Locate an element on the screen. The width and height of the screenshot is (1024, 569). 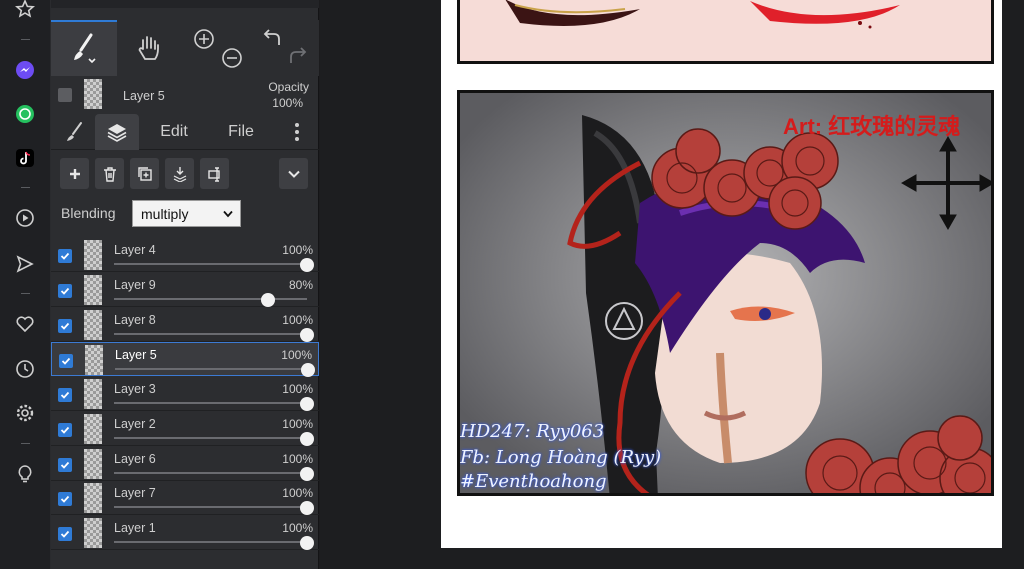
transform-icon is located at coordinates (213, 174).